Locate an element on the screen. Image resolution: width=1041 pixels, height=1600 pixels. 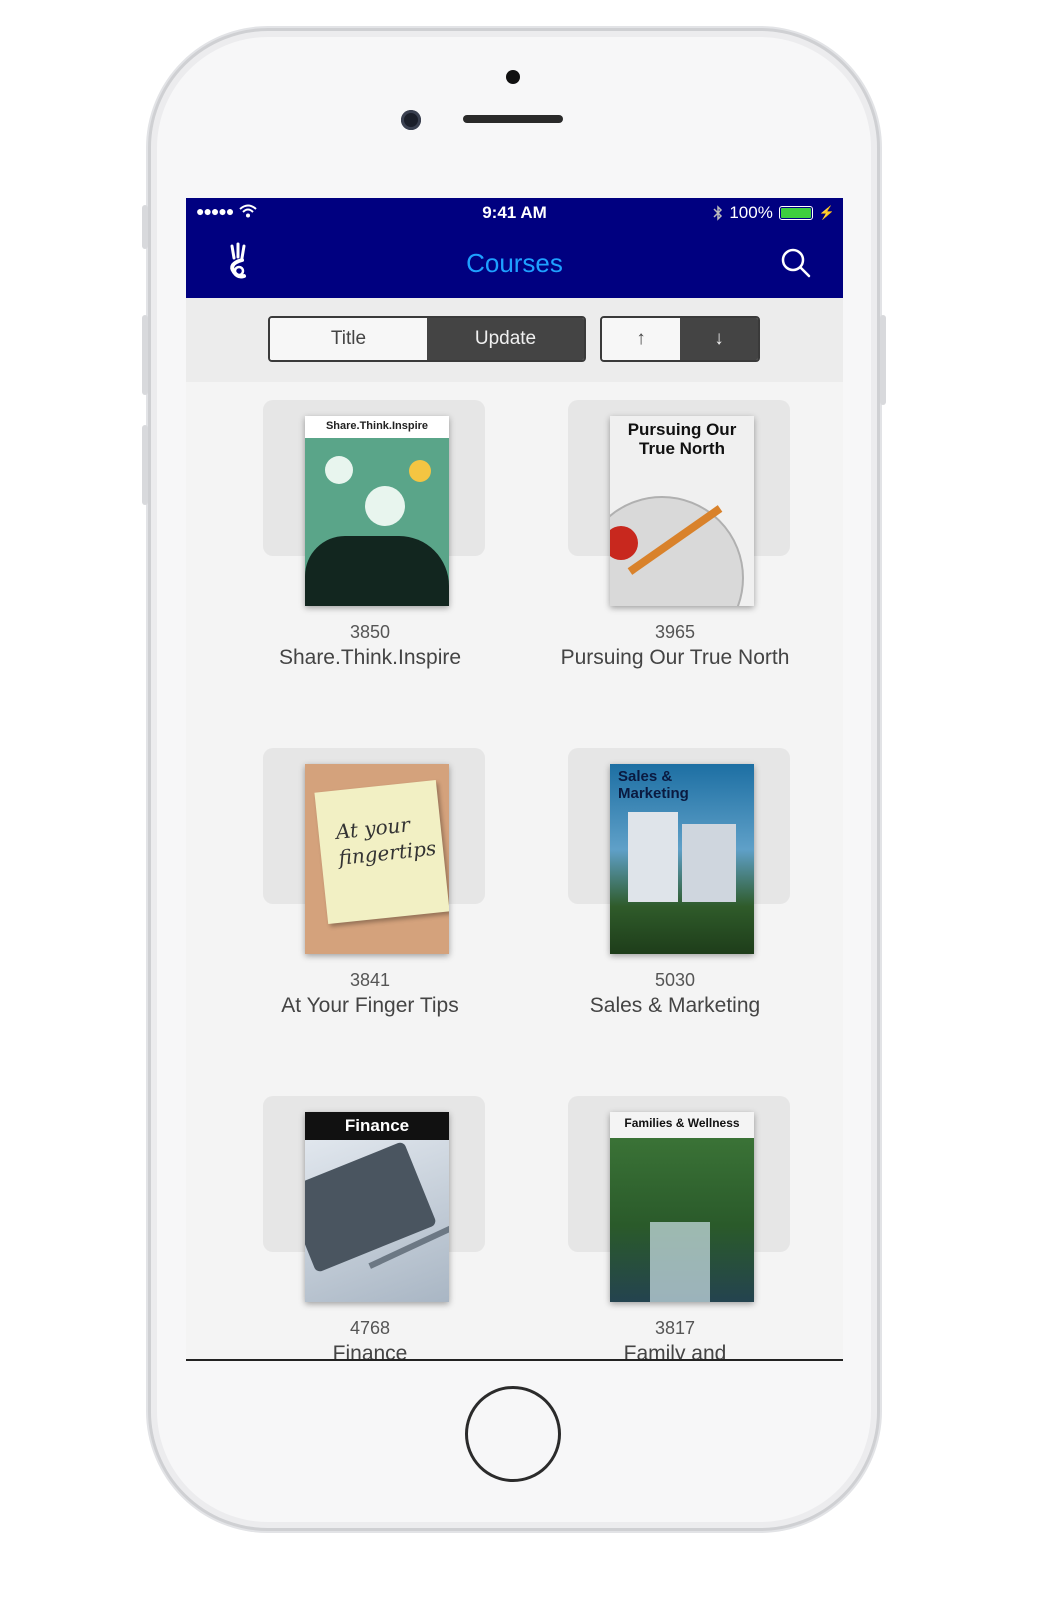
page-title: Courses is located at coordinates (514, 263).